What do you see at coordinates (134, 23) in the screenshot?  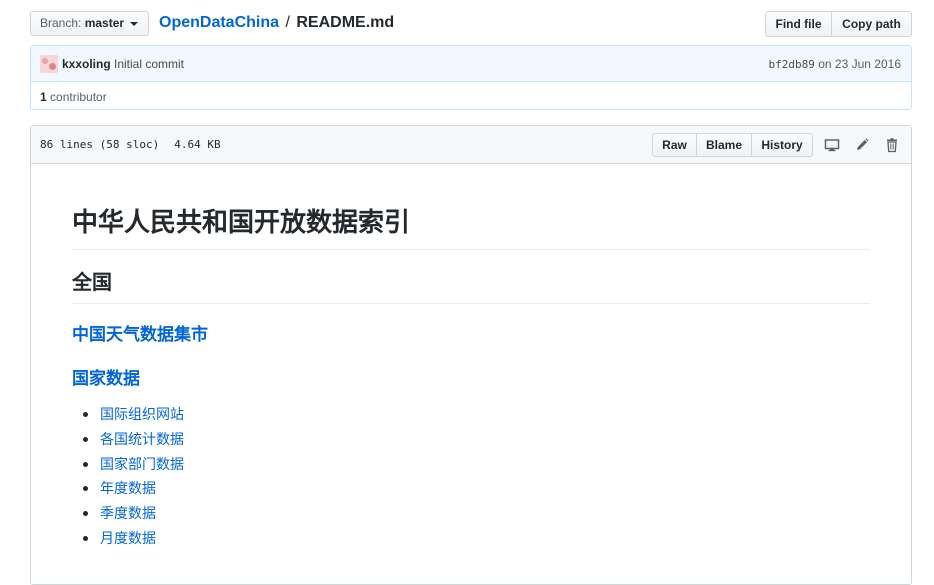 I see `caret-down-icon` at bounding box center [134, 23].